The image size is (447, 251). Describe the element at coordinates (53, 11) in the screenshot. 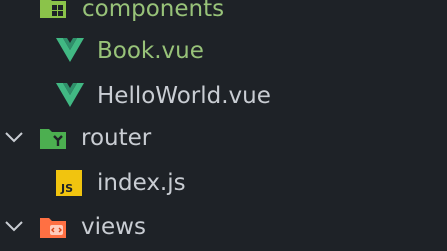

I see `folder-components-icon` at that location.